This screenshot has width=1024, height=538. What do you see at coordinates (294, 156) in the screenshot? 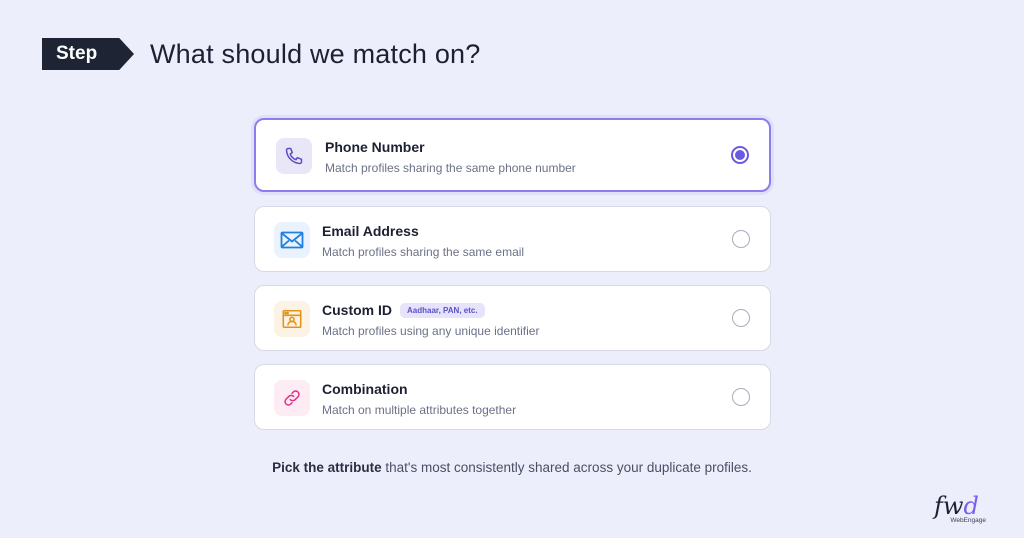
I see `phone-icon` at bounding box center [294, 156].